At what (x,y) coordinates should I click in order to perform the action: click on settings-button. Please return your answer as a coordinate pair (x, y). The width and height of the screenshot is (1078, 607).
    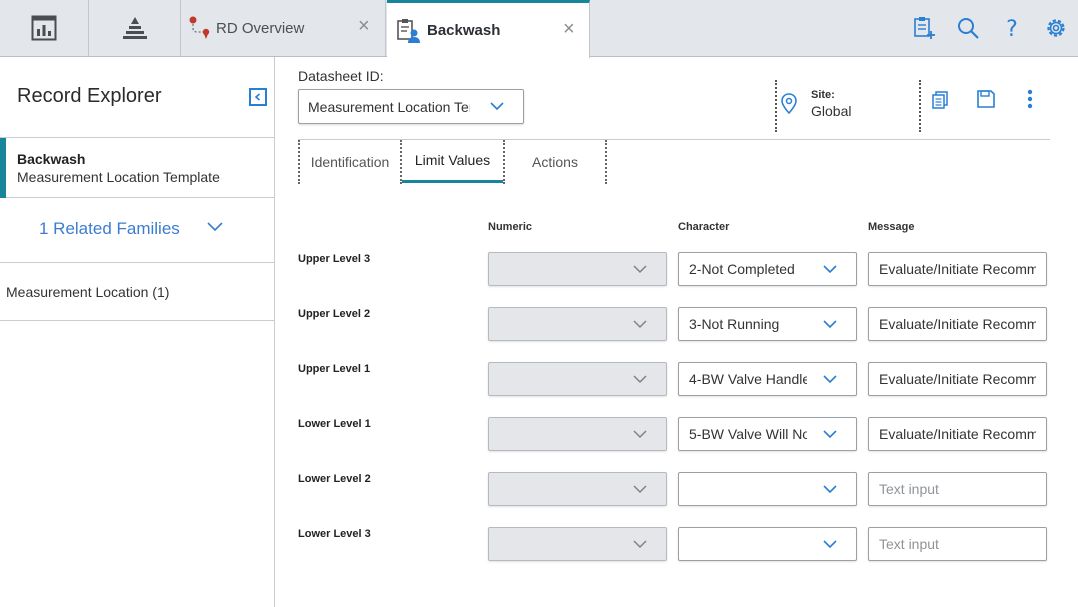
    Looking at the image, I should click on (1056, 28).